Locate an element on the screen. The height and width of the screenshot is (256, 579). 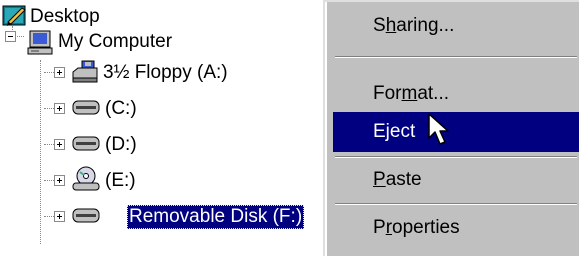
menu-item-label: For is located at coordinates (387, 93).